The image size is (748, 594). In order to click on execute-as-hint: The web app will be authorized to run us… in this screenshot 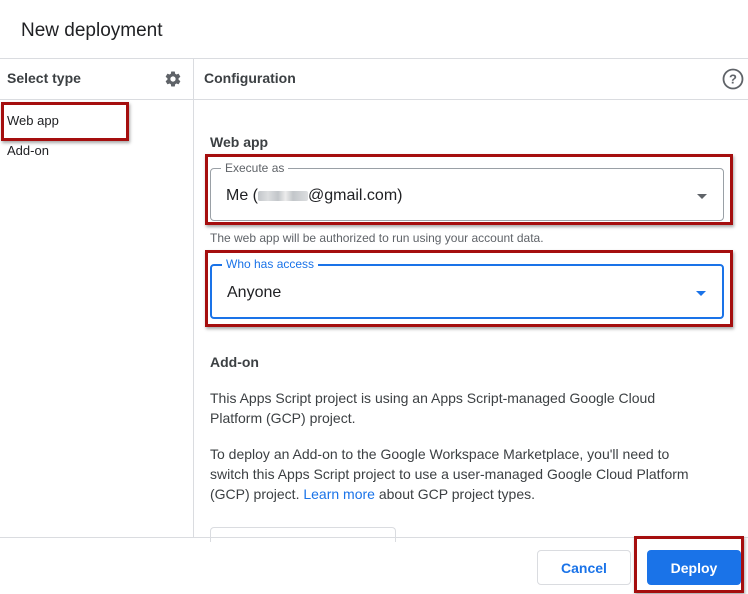, I will do `click(377, 238)`.